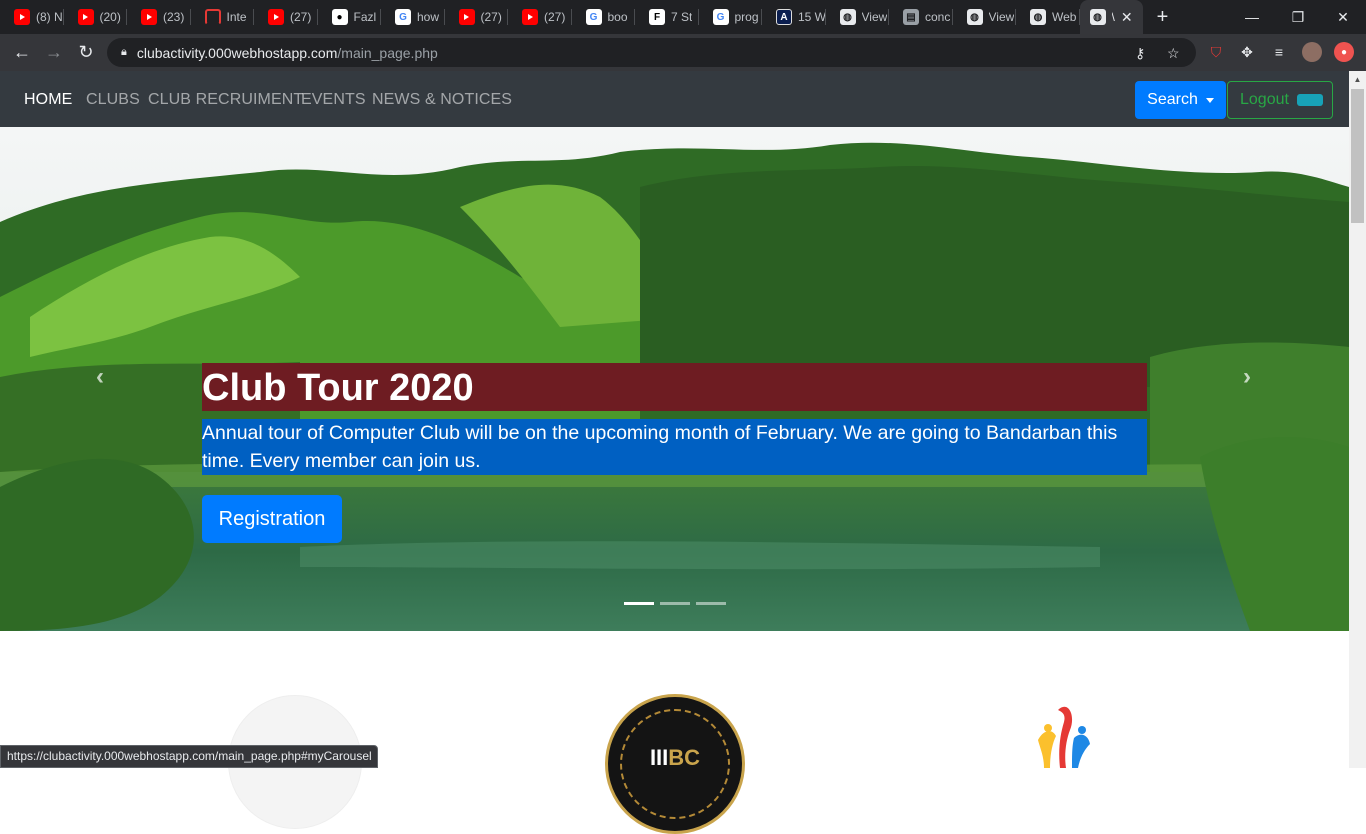 The image size is (1366, 834). I want to click on f-icon: F, so click(657, 17).